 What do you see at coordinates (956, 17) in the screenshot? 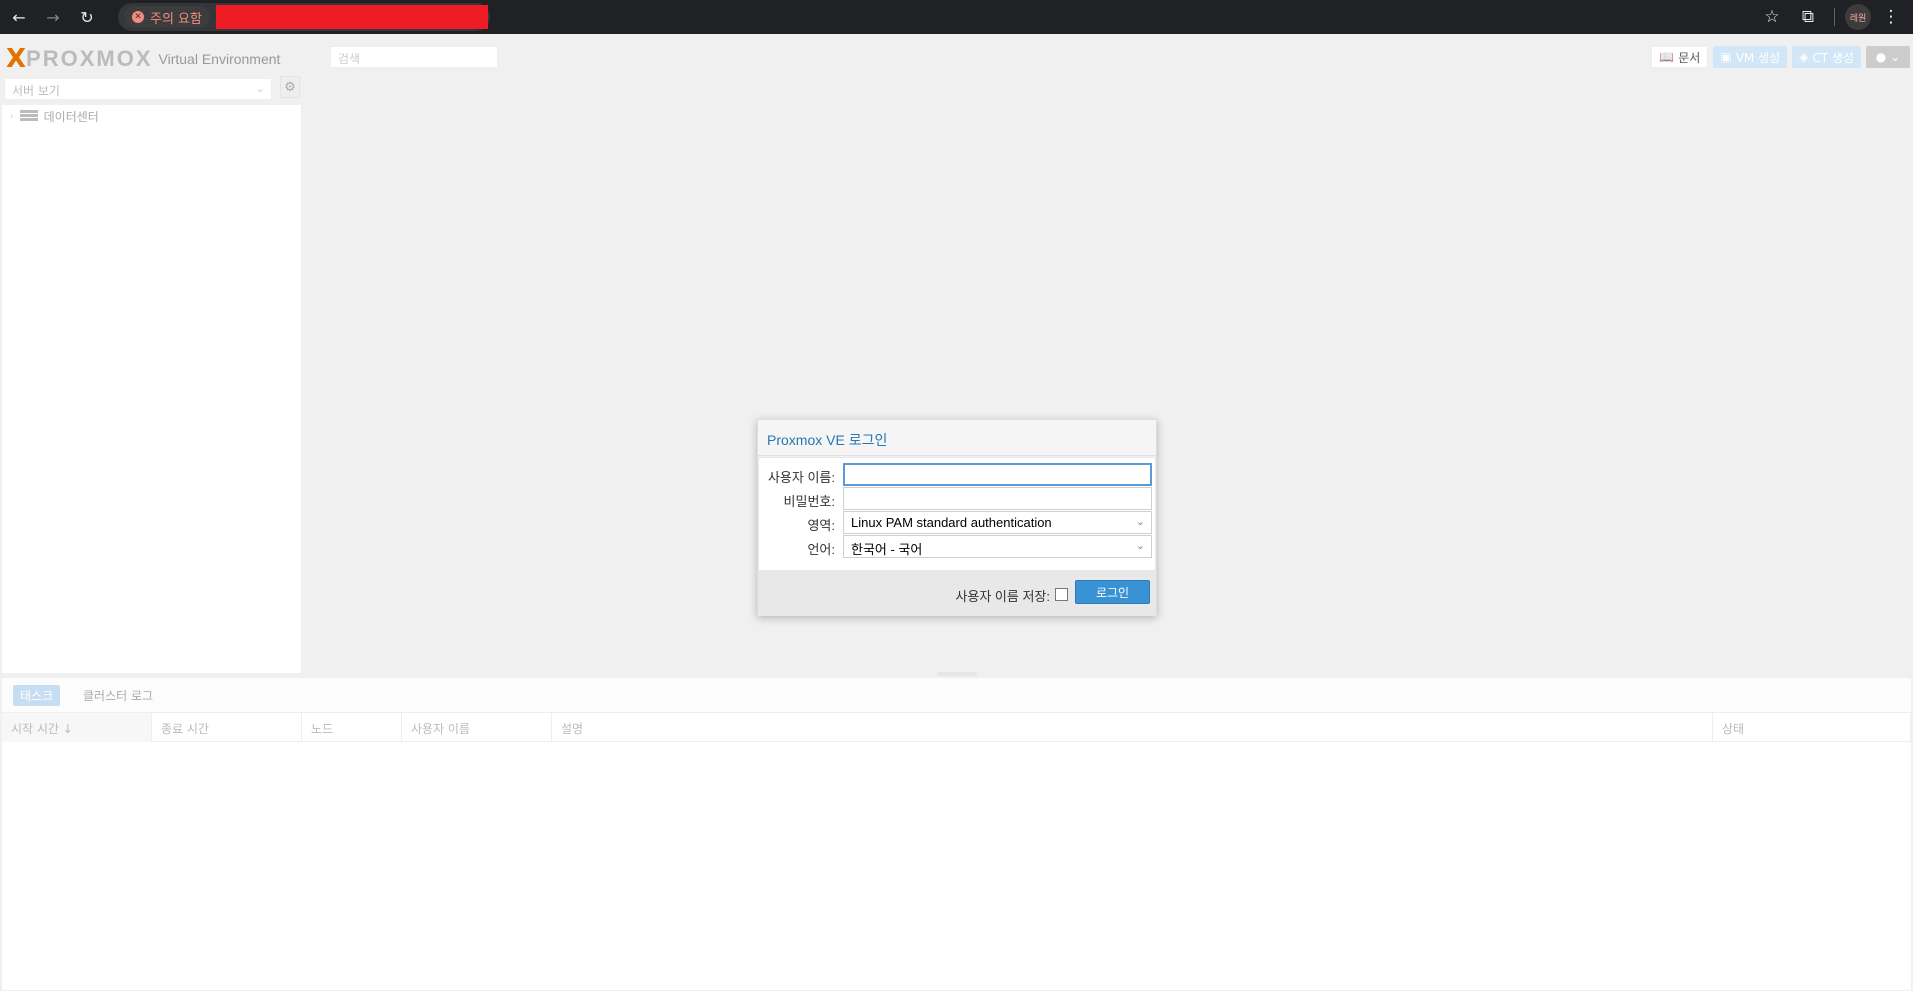
I see `browser-toolbar: ← → ↻ ✕ 주의 요함 ☆ ⧉ 레원 ⋮` at bounding box center [956, 17].